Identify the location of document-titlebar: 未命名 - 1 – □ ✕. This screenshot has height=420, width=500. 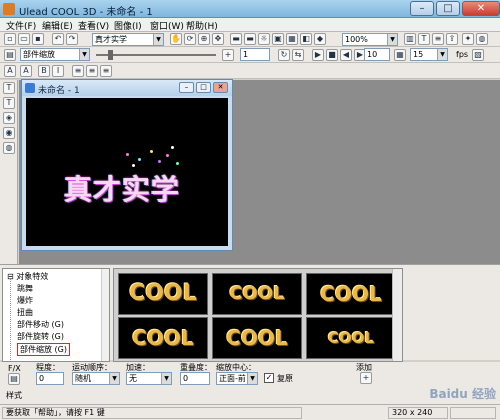
(127, 88).